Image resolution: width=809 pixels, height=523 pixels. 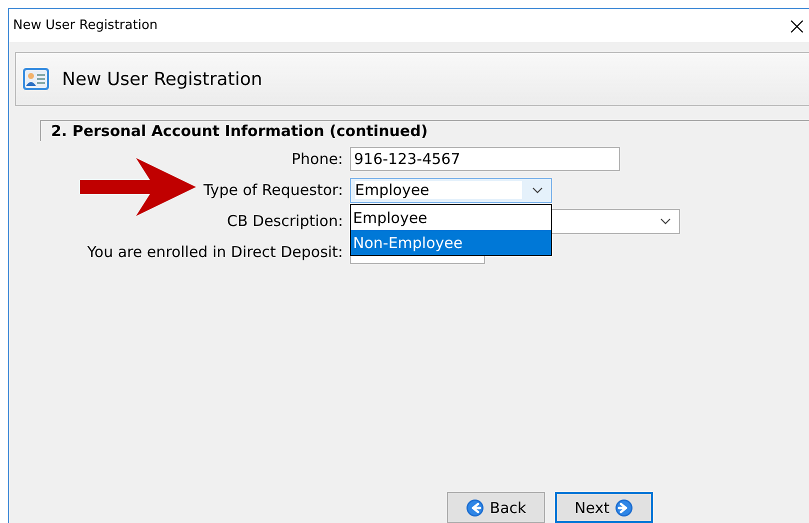 What do you see at coordinates (485, 159) in the screenshot?
I see `phone-field: 916-123-4567` at bounding box center [485, 159].